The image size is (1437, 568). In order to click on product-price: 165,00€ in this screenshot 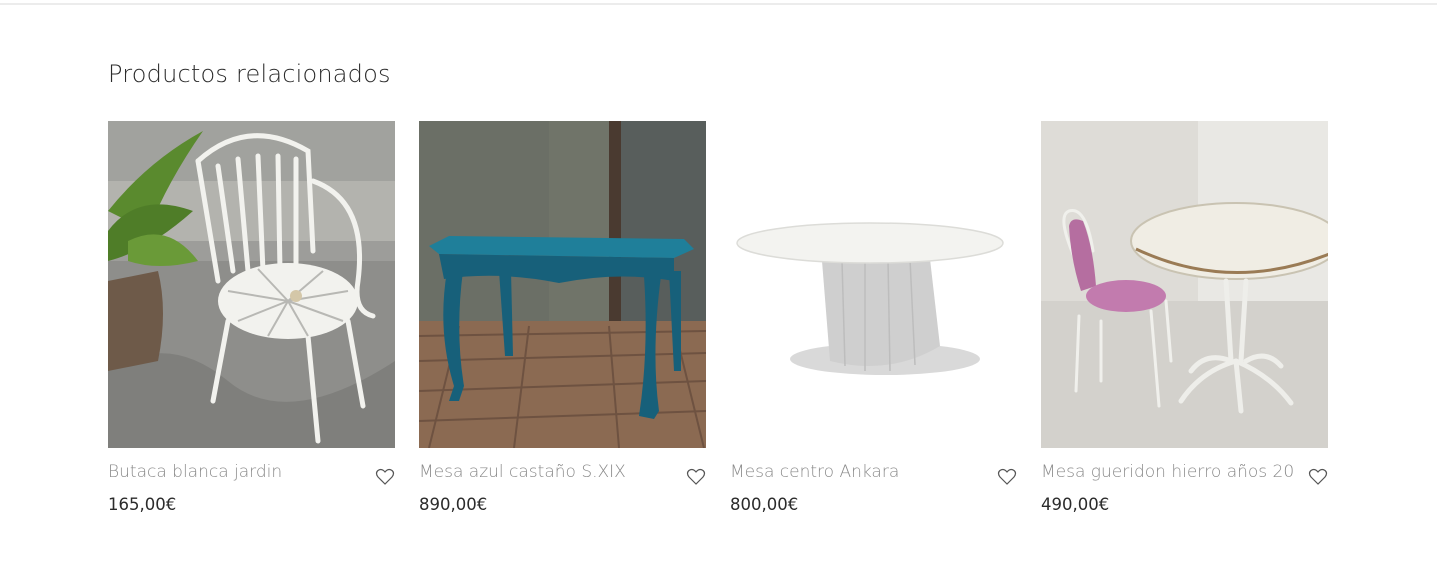, I will do `click(142, 504)`.